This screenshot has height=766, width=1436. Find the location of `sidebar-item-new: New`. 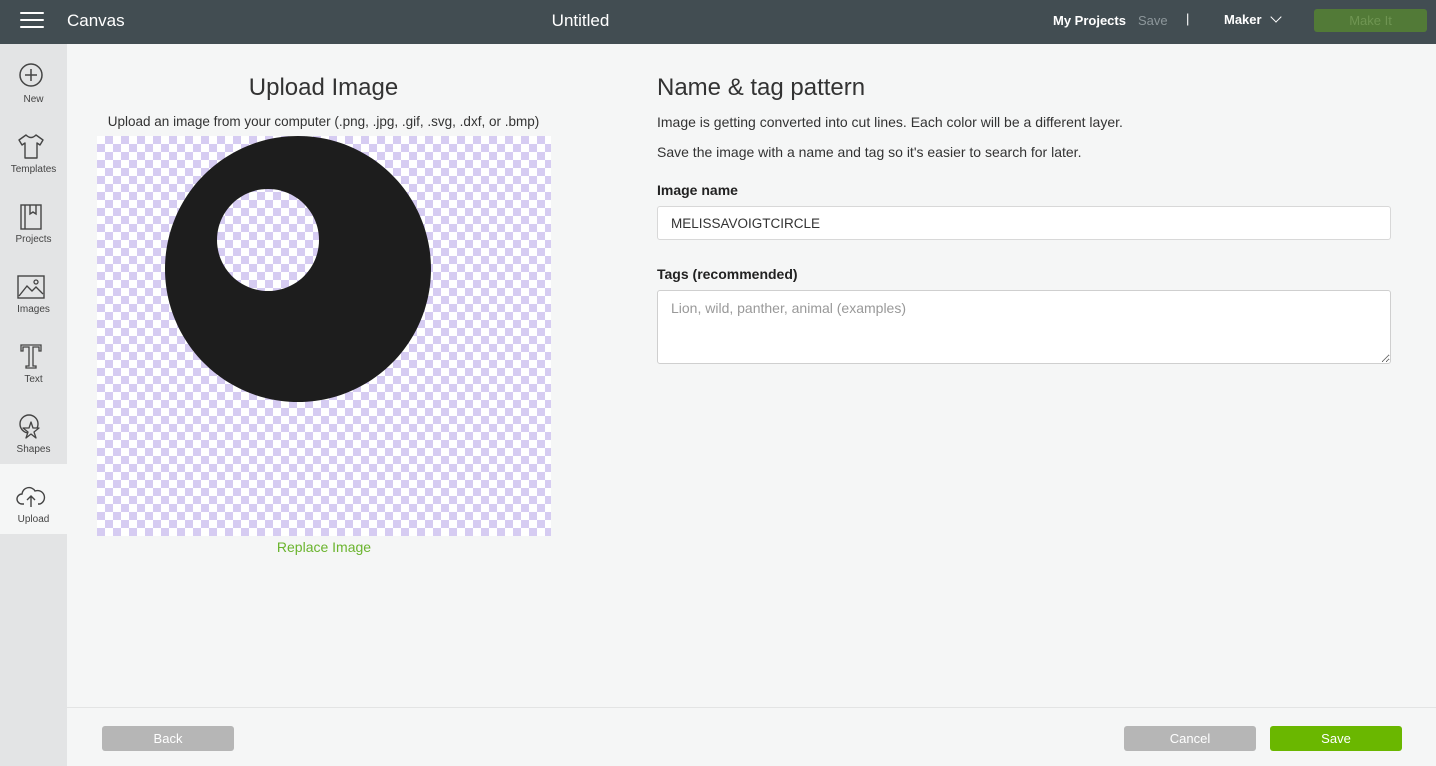

sidebar-item-new: New is located at coordinates (33, 79).